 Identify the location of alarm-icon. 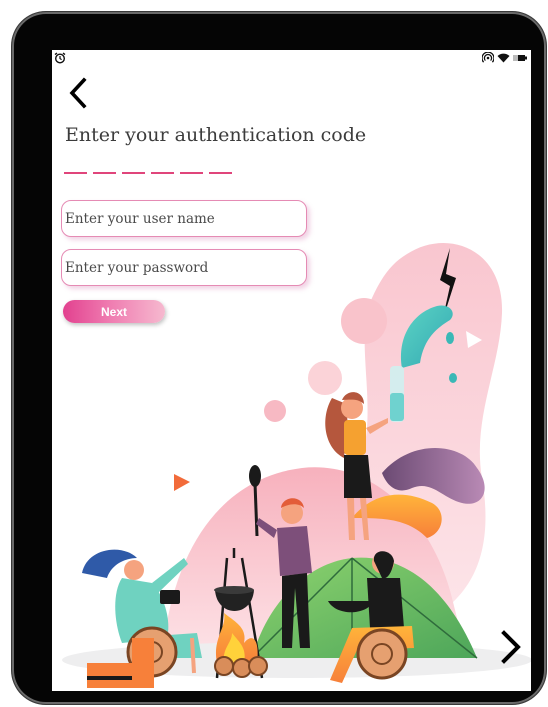
(60, 58).